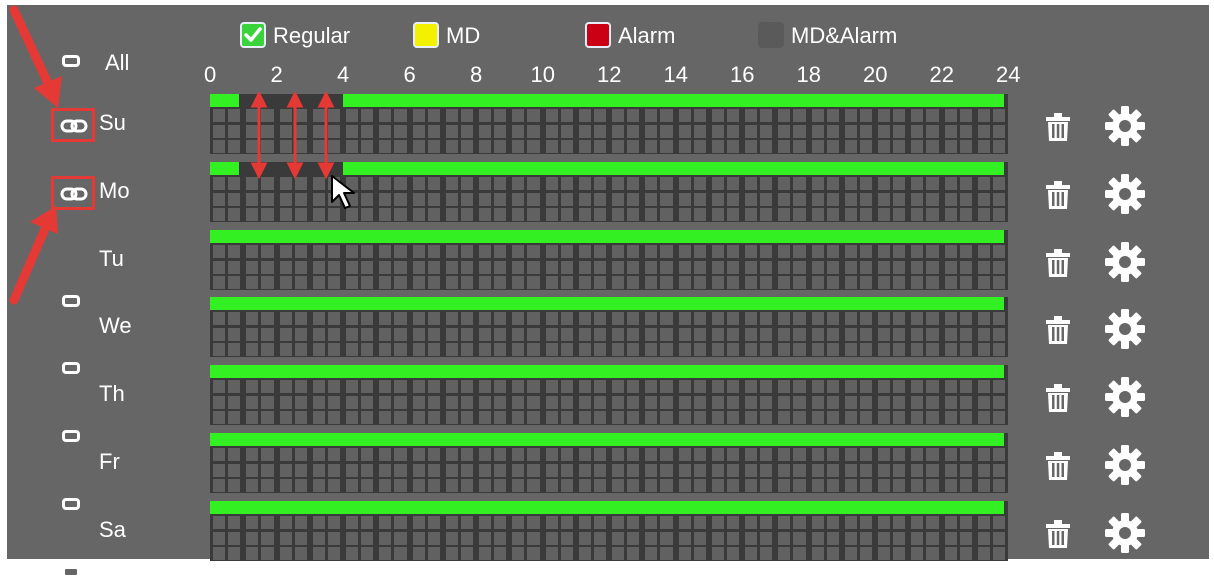  I want to click on regular-segment, so click(673, 100).